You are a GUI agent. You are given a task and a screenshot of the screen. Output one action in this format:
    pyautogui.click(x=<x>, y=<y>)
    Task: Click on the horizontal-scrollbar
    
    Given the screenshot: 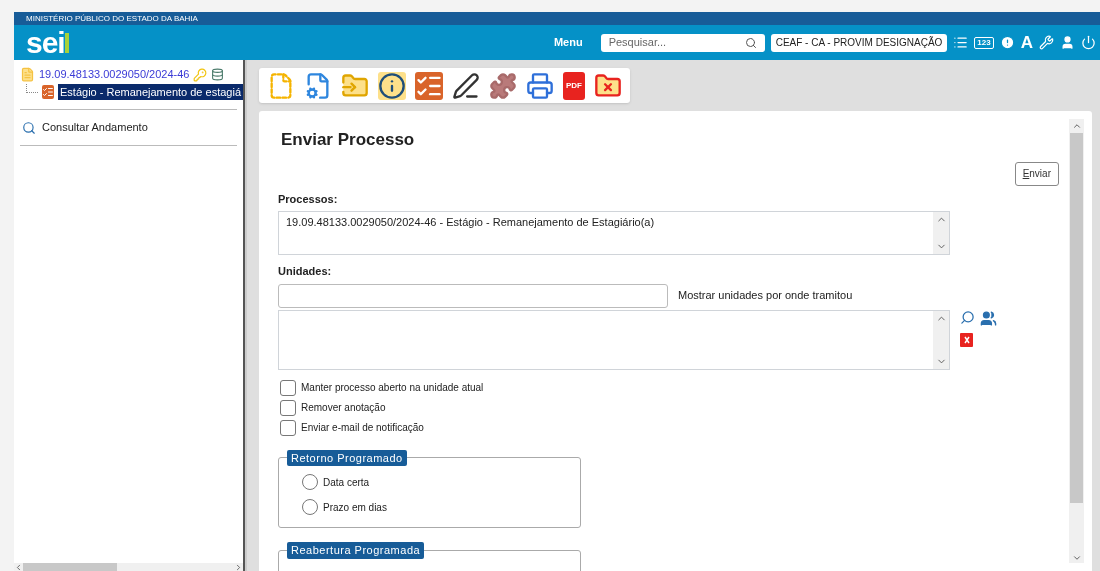 What is the action you would take?
    pyautogui.click(x=128, y=567)
    